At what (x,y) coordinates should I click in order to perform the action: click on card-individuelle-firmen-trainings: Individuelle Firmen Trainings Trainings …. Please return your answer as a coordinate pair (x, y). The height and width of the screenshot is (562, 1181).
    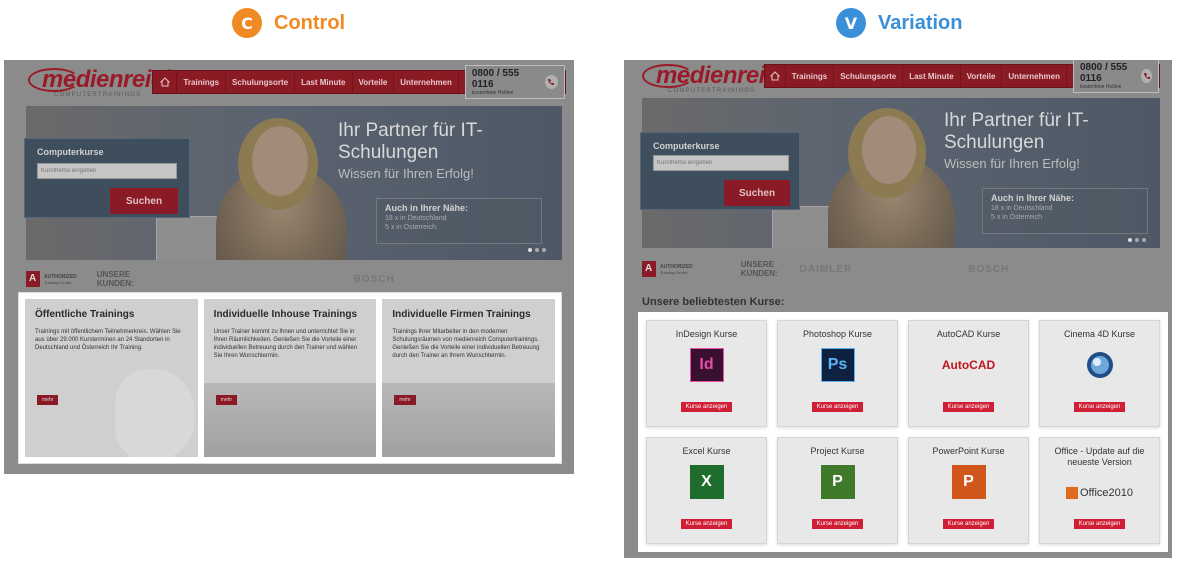
    Looking at the image, I should click on (469, 378).